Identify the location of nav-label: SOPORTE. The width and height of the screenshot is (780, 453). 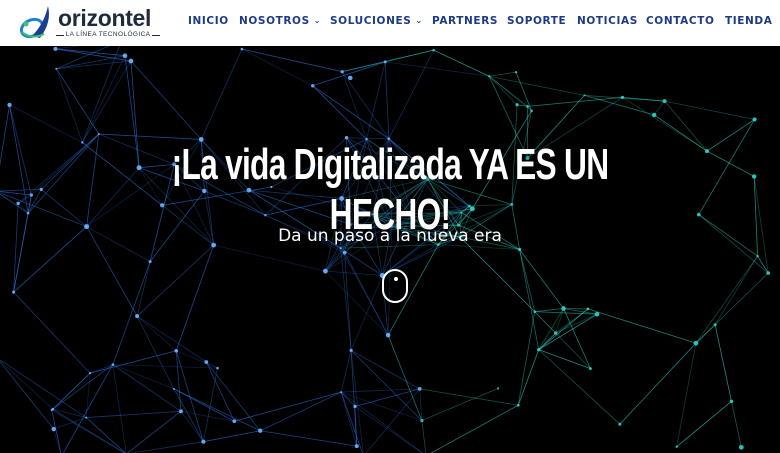
(537, 21).